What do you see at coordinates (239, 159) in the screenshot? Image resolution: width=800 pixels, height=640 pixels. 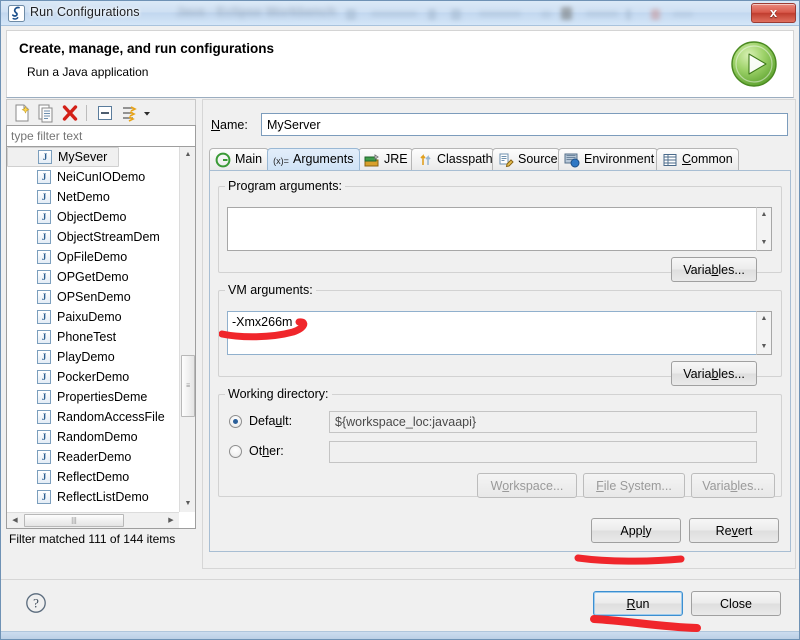 I see `tab-main: Main` at bounding box center [239, 159].